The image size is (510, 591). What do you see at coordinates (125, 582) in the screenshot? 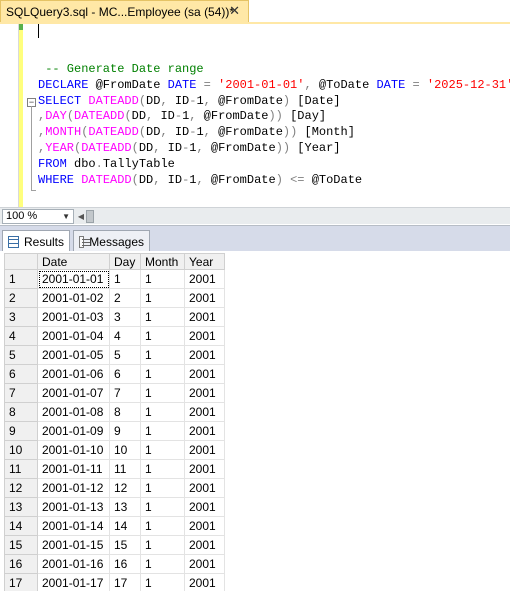
I see `cell-day: 17` at bounding box center [125, 582].